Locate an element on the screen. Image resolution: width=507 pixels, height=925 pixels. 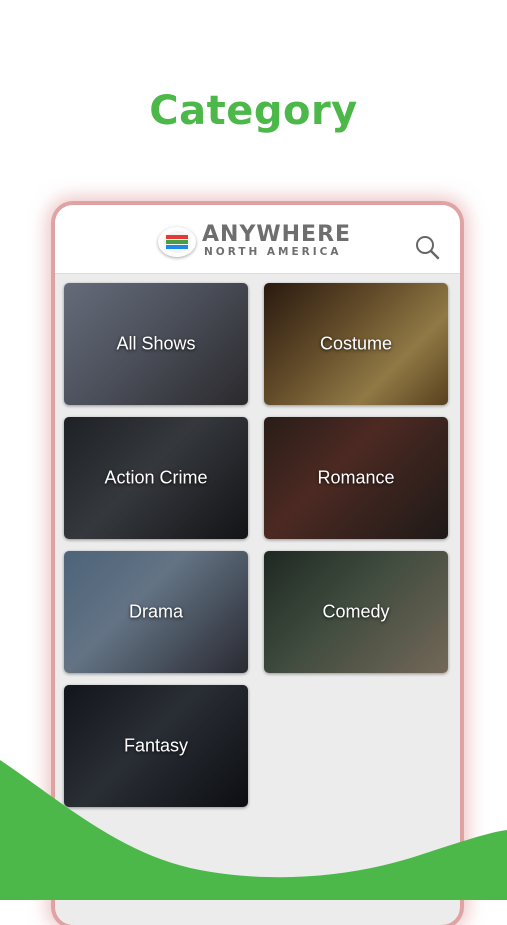
category-label: Drama is located at coordinates (155, 611).